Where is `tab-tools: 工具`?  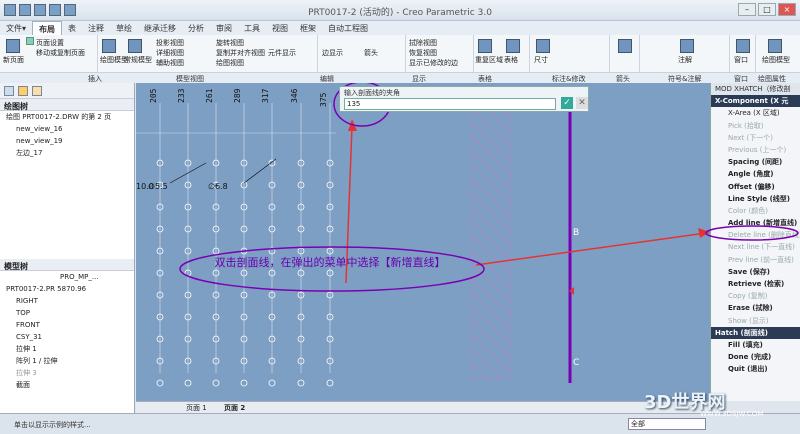
tab-tools: 工具 is located at coordinates (252, 28).